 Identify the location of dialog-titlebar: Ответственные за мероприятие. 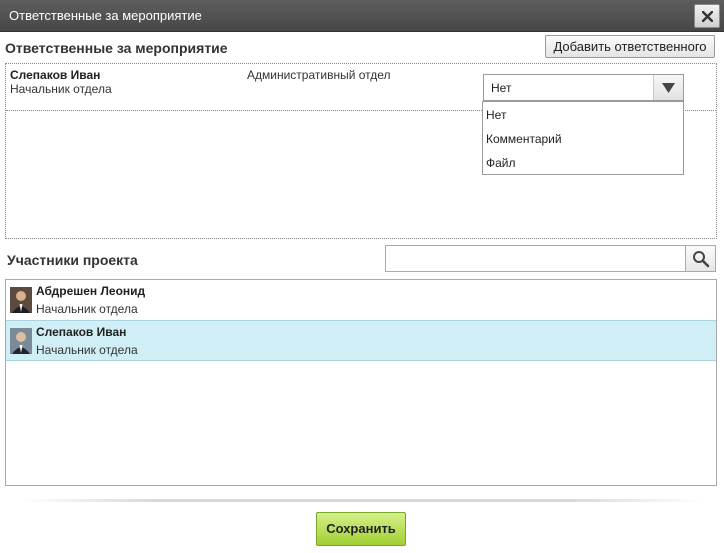
(362, 16).